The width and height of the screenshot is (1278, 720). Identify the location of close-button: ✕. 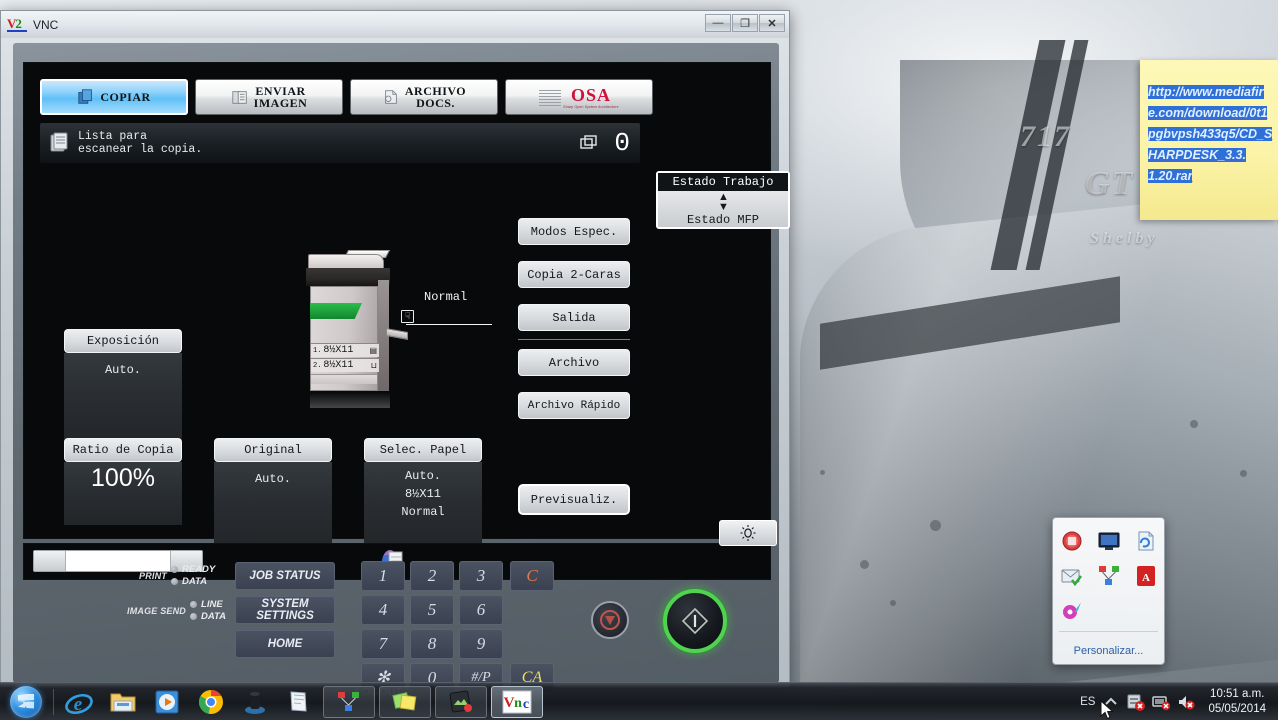
(772, 23).